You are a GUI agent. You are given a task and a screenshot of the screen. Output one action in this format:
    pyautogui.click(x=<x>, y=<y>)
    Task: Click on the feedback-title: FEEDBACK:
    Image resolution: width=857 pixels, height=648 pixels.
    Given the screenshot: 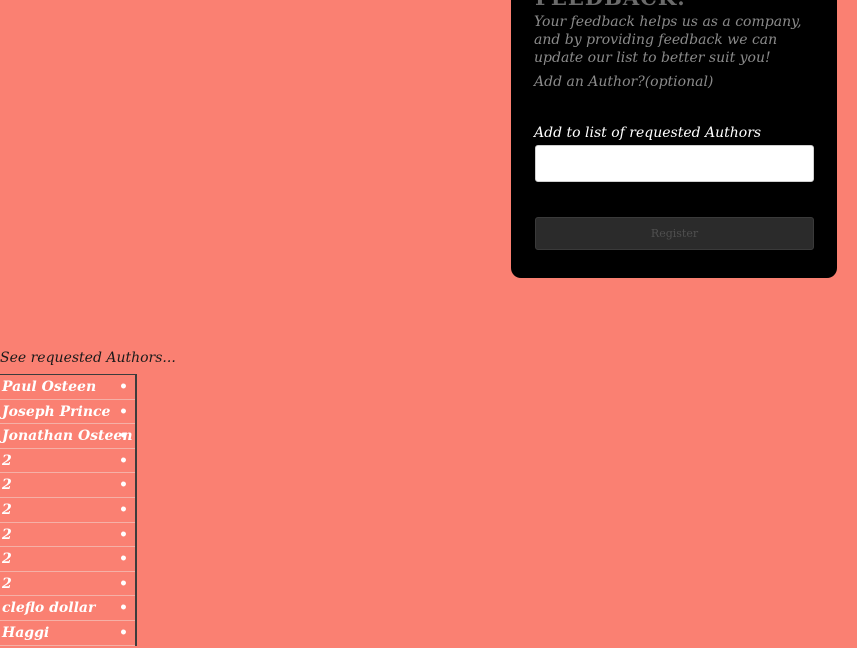 What is the action you would take?
    pyautogui.click(x=610, y=5)
    